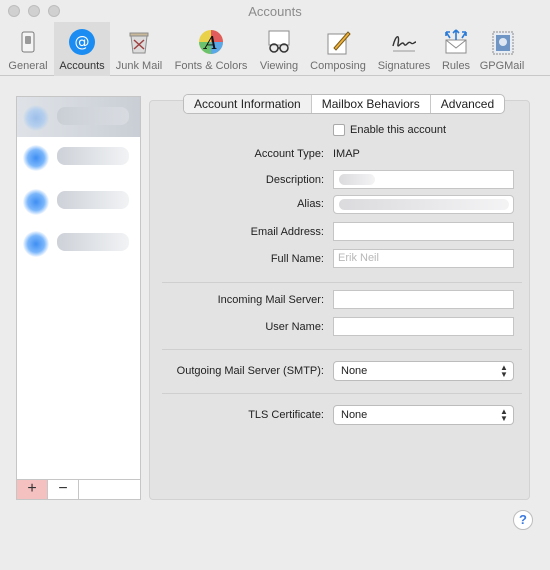 The height and width of the screenshot is (570, 550). Describe the element at coordinates (28, 66) in the screenshot. I see `toolbar-general-label: General` at that location.